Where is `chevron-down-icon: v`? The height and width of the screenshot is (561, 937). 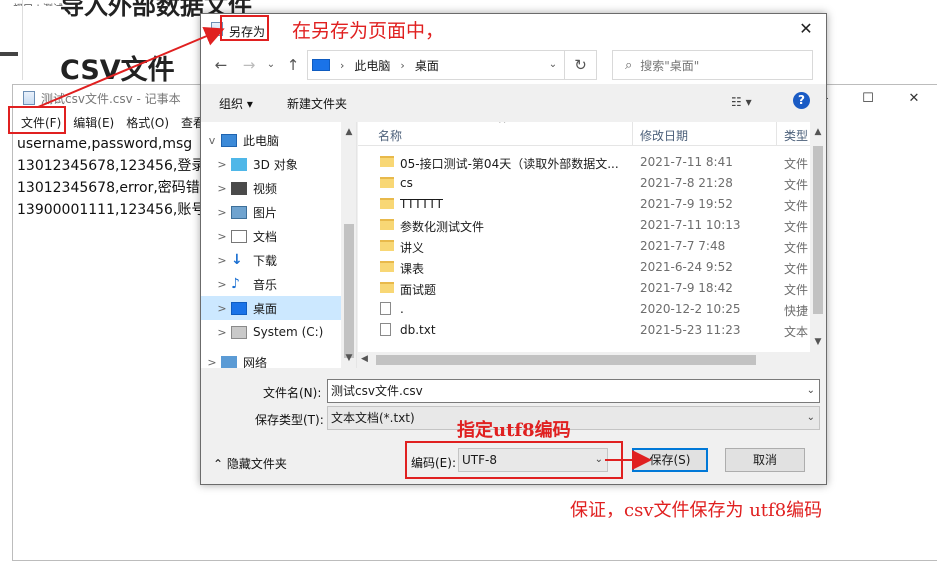 chevron-down-icon: v is located at coordinates (212, 140).